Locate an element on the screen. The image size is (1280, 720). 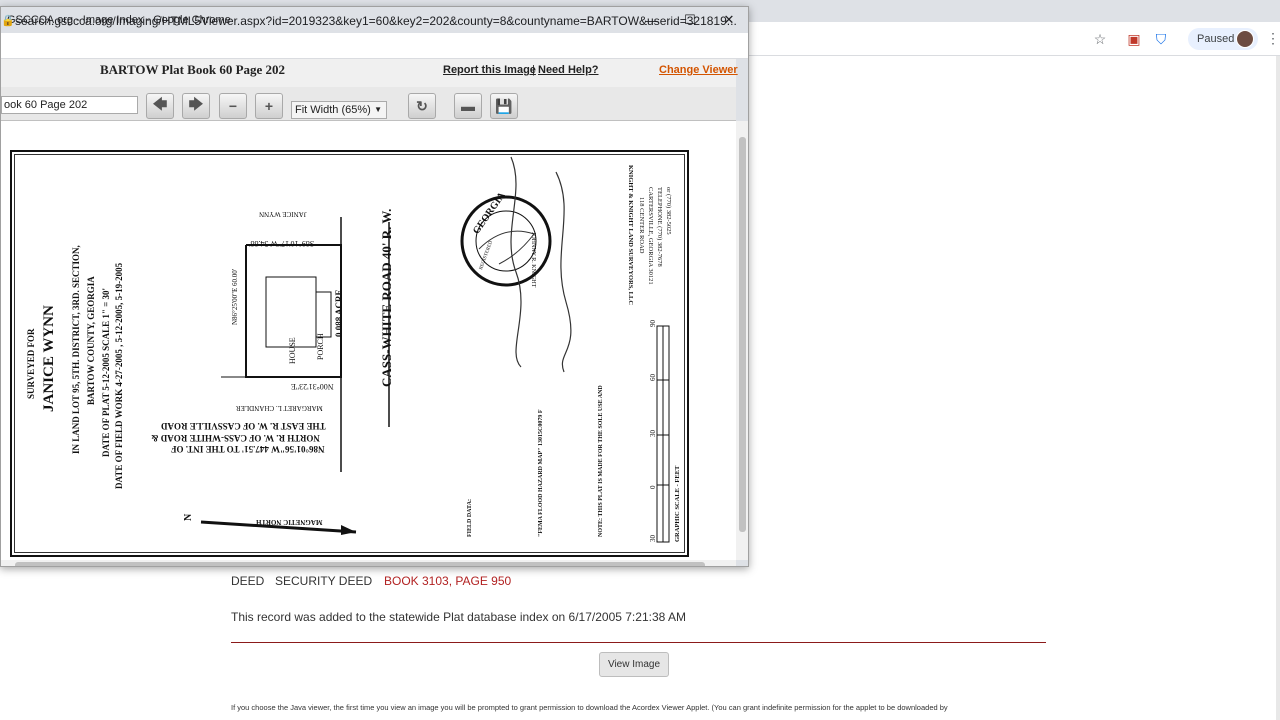
flood-note: "FEMA FLOOD HAZARD MAP" 13015C0079 F is located at coordinates (541, 473).